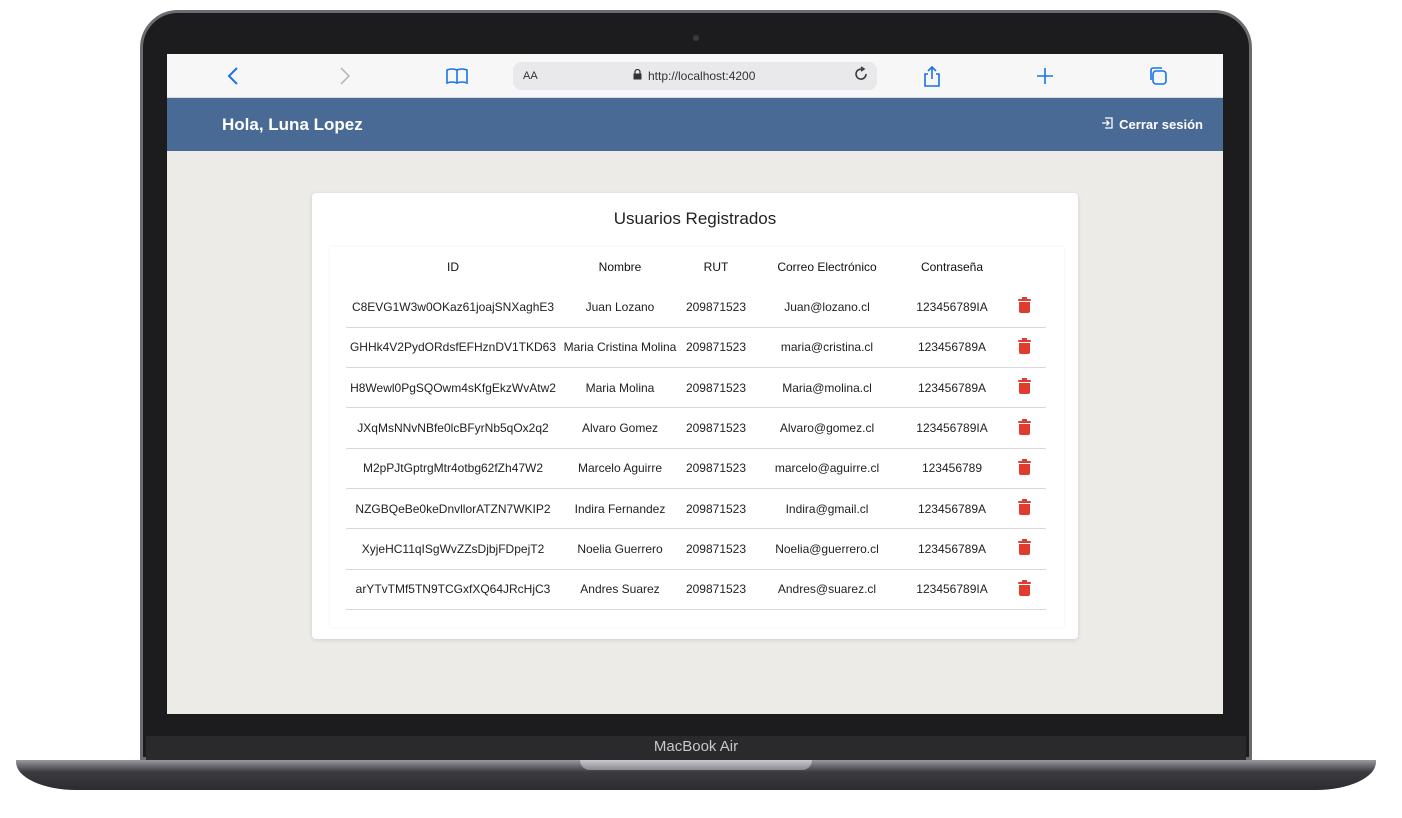 Image resolution: width=1402 pixels, height=818 pixels. Describe the element at coordinates (952, 267) in the screenshot. I see `column-header-contrasena: Contraseña` at that location.